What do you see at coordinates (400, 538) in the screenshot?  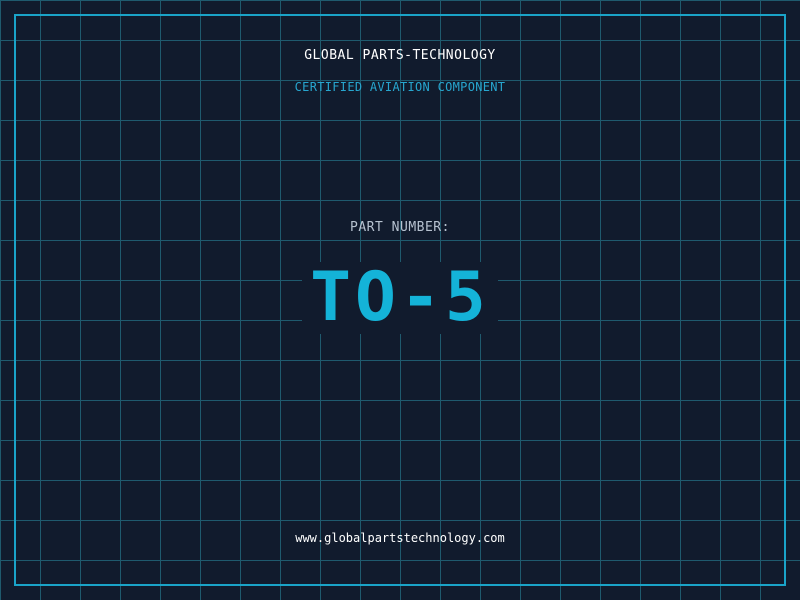 I see `website-url: www.globalpartstechnology.com` at bounding box center [400, 538].